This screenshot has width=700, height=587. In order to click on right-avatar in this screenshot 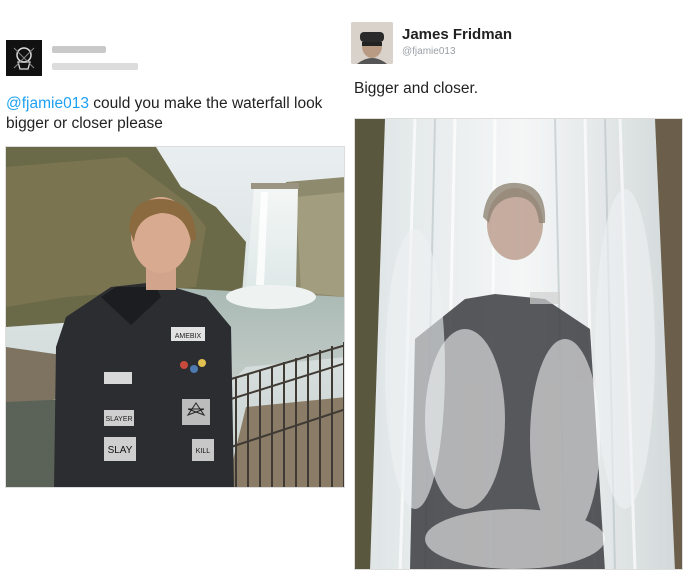, I will do `click(372, 43)`.